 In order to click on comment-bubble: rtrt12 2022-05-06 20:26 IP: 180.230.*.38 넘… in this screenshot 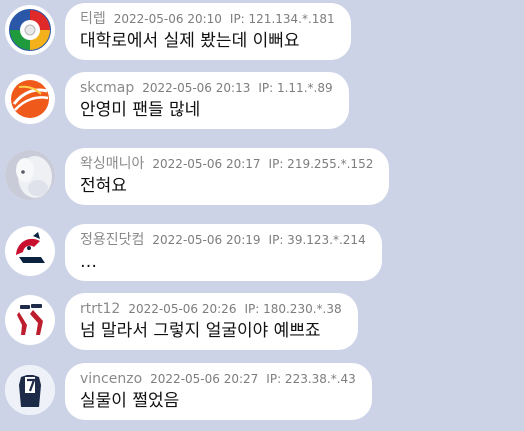, I will do `click(211, 321)`.